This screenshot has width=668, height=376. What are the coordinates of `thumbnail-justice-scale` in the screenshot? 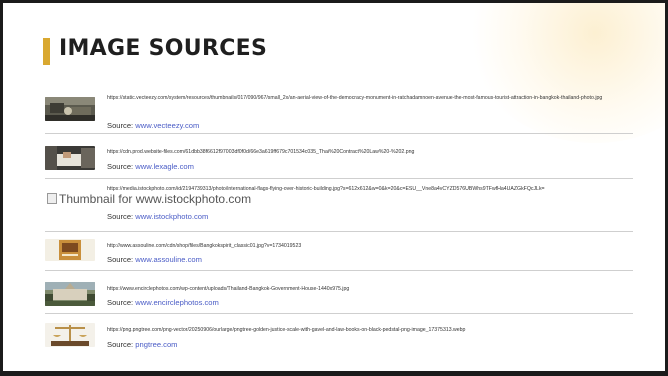 It's located at (70, 335).